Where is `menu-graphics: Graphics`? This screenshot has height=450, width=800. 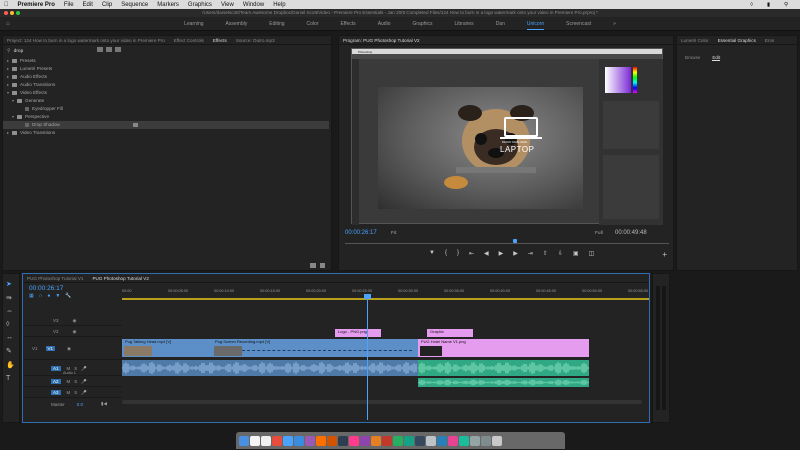 menu-graphics: Graphics is located at coordinates (200, 5).